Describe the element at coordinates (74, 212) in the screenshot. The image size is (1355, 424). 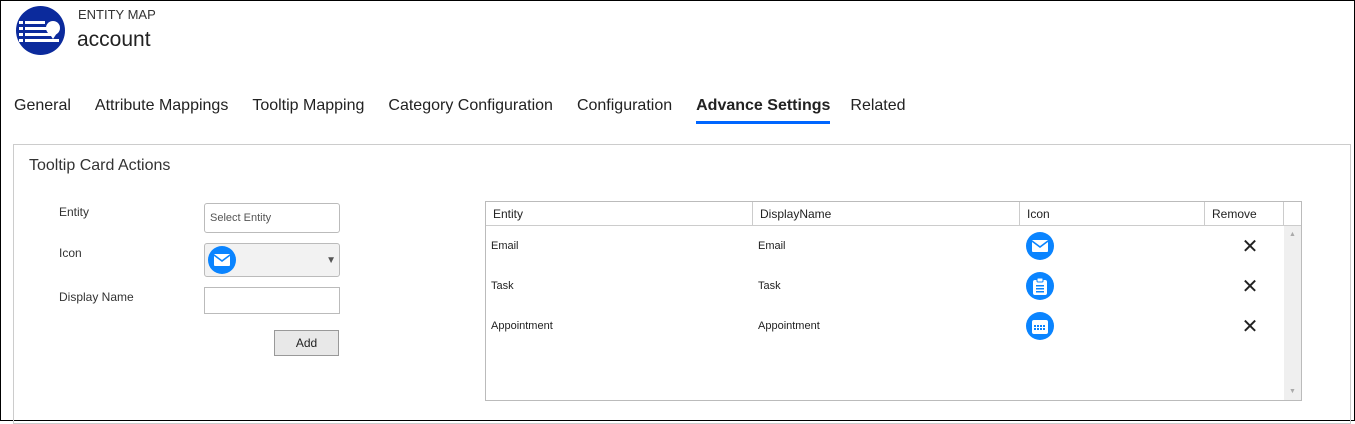
I see `entity-label: Entity` at that location.